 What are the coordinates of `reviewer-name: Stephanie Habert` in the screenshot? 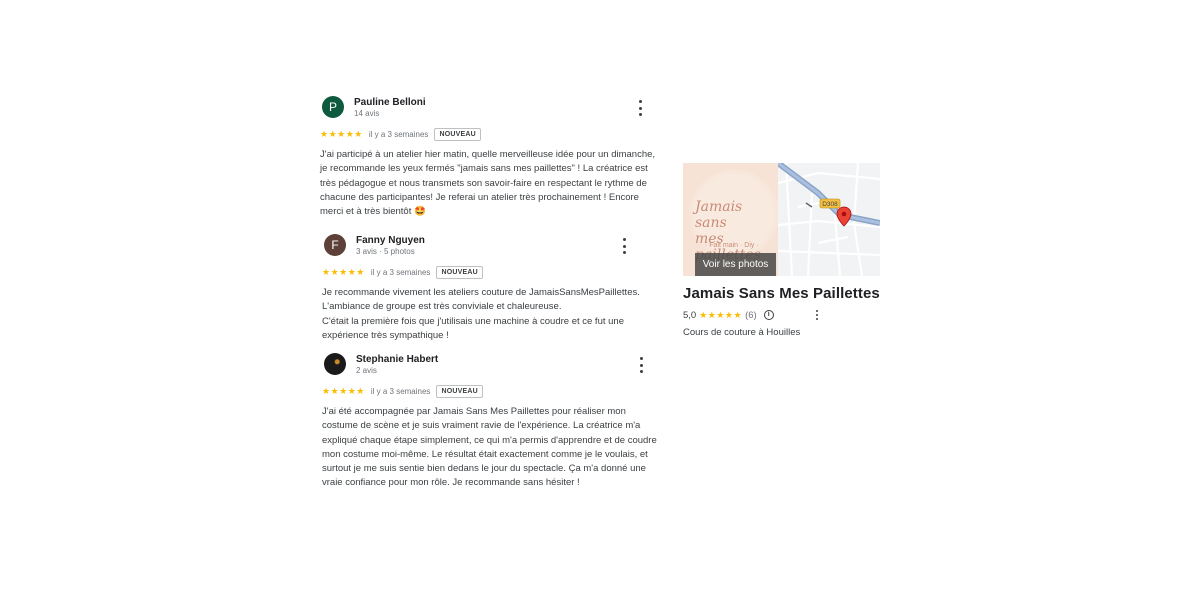 It's located at (397, 359).